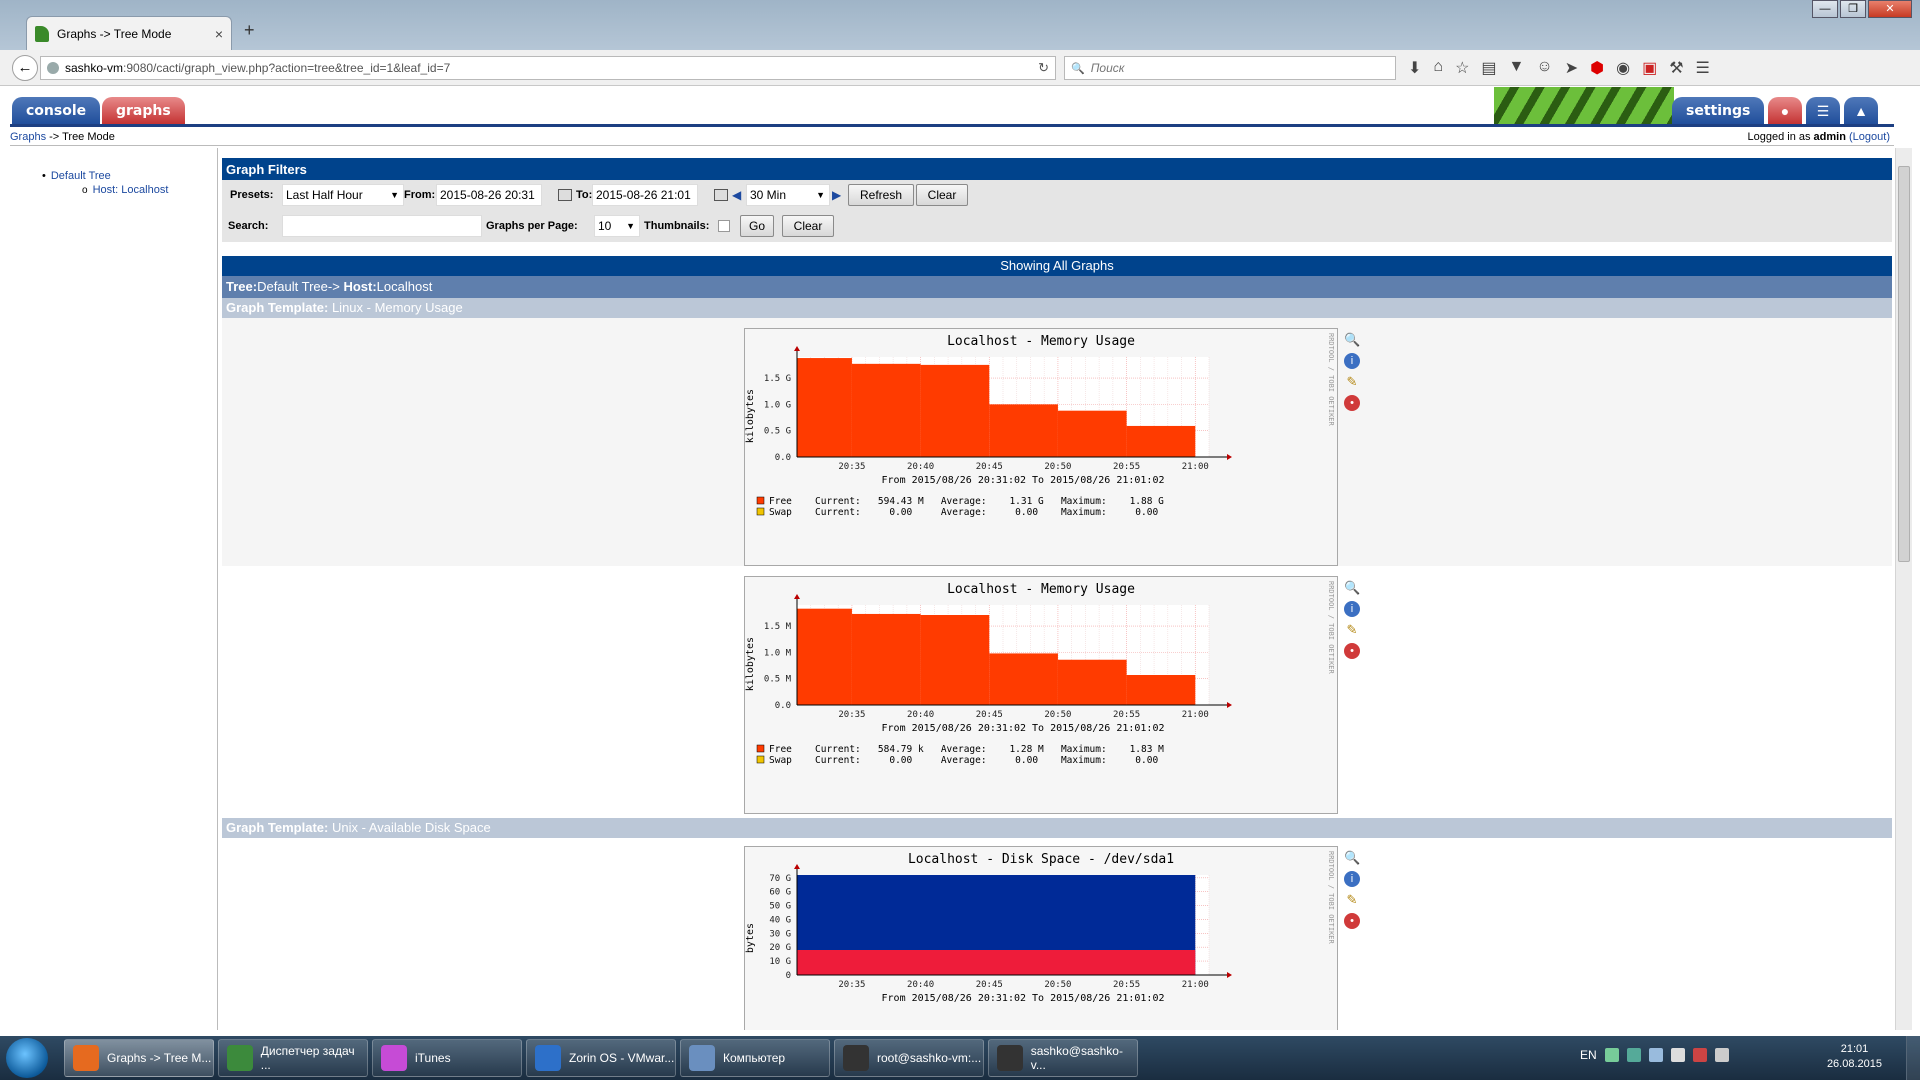 This screenshot has height=1080, width=1920. What do you see at coordinates (76, 176) in the screenshot?
I see `tree-item-default-tree: Default Tree` at bounding box center [76, 176].